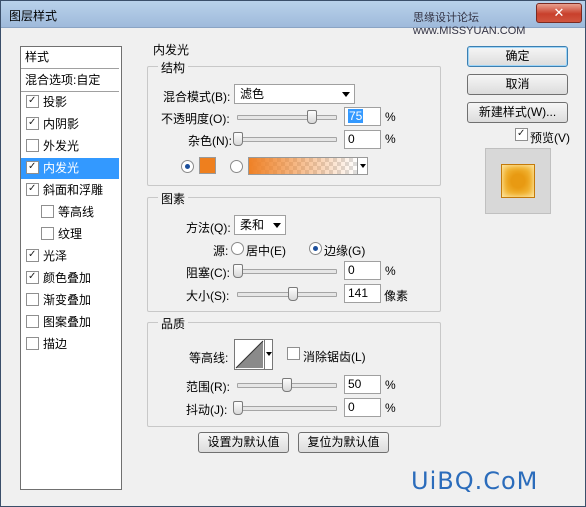 Image resolution: width=586 pixels, height=507 pixels. Describe the element at coordinates (221, 251) in the screenshot. I see `source-label: 源:` at that location.